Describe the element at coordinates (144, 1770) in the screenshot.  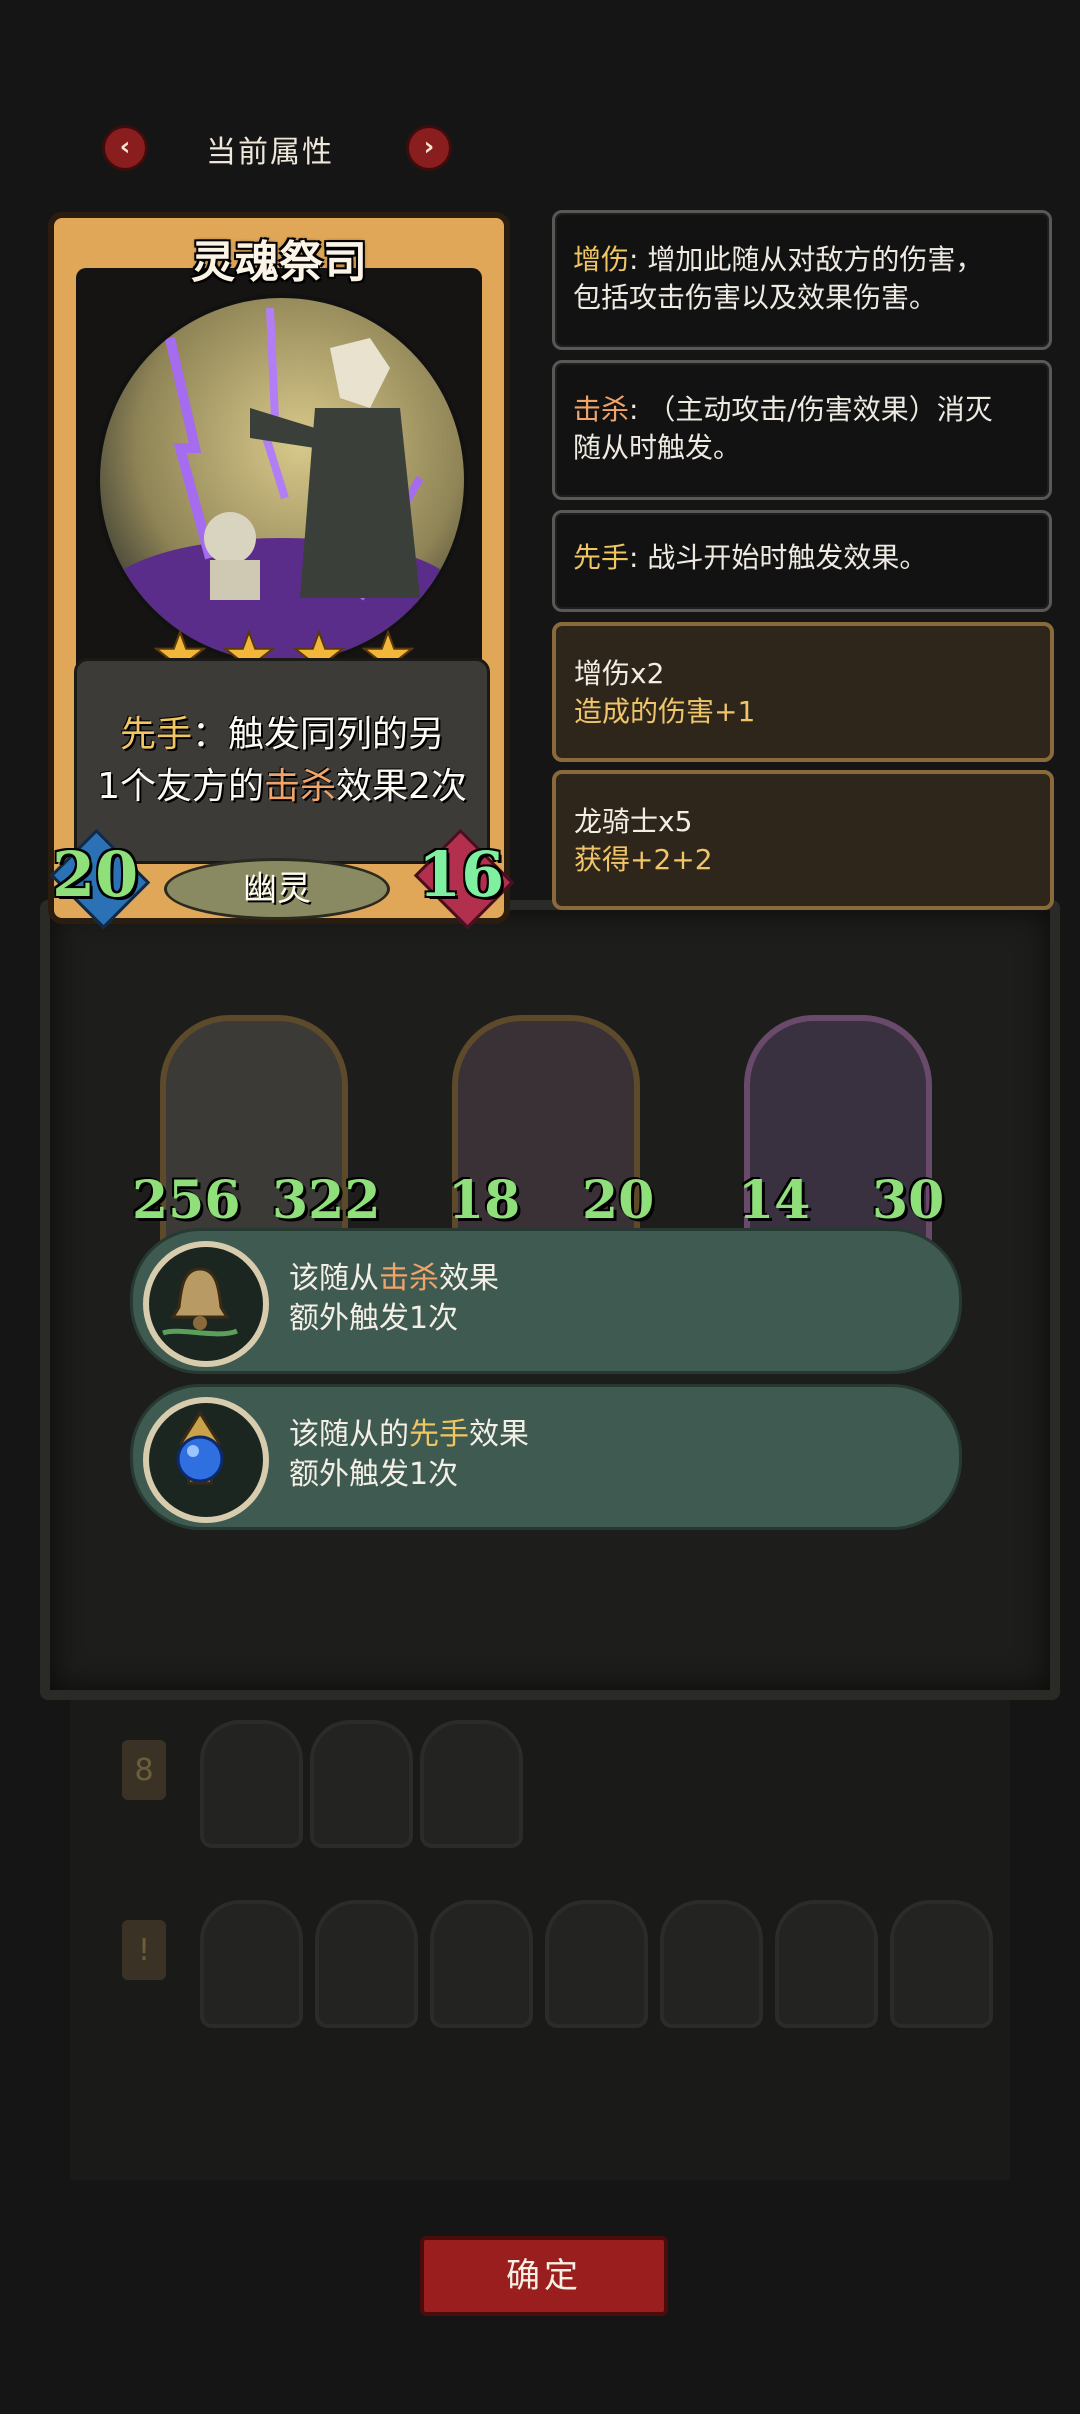
I see `bench-level-badge: 8` at that location.